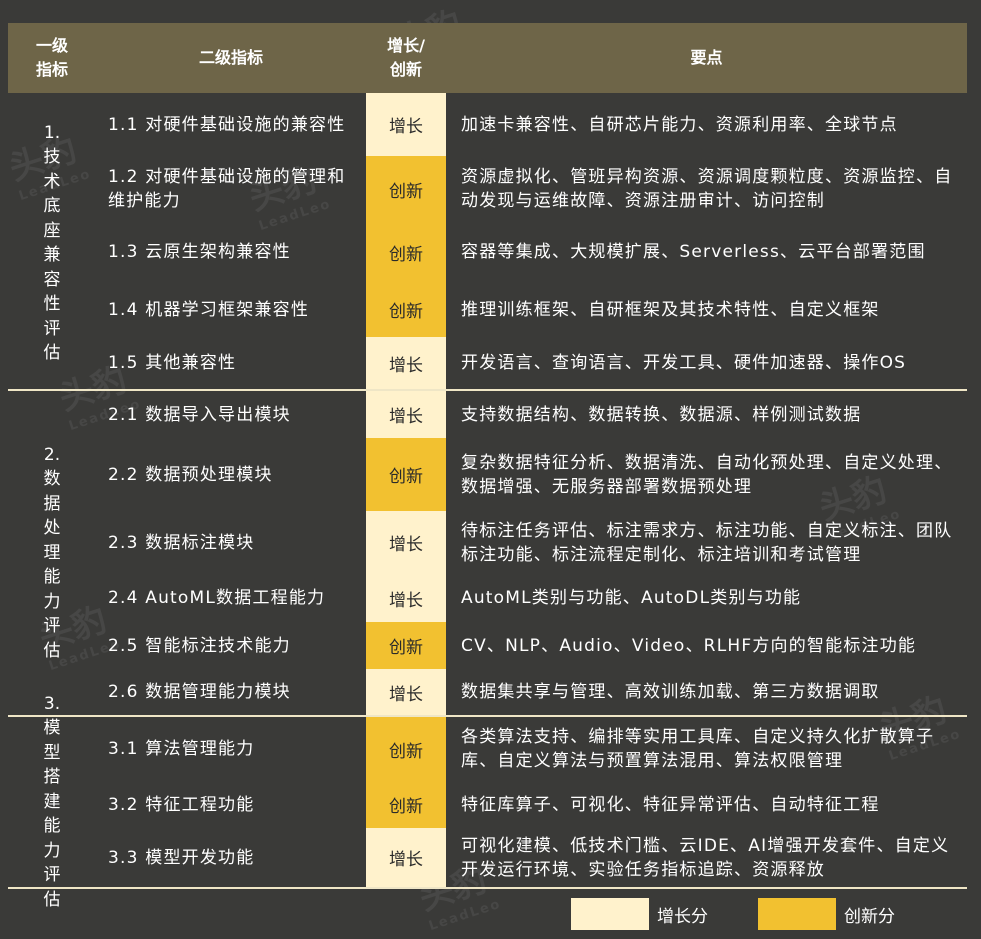 The width and height of the screenshot is (981, 939). What do you see at coordinates (661, 414) in the screenshot?
I see `key-points: 支持数据结构、数据转换、数据源、样例测试数据` at bounding box center [661, 414].